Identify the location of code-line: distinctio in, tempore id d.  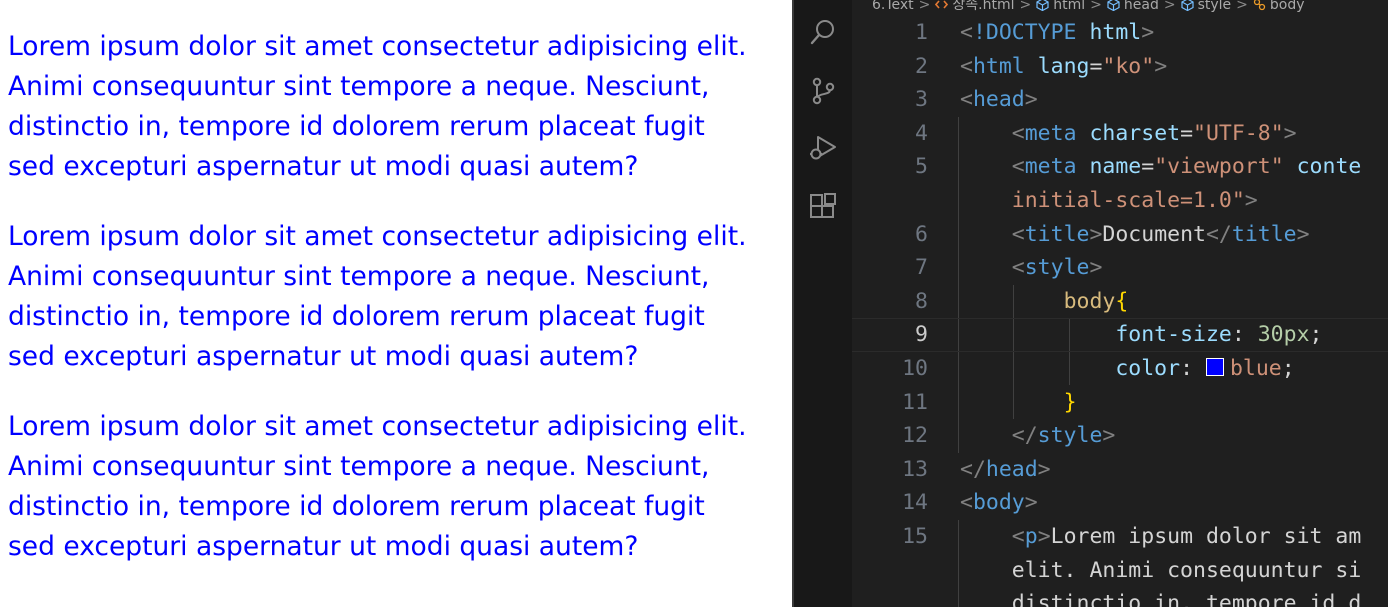
(1120, 597).